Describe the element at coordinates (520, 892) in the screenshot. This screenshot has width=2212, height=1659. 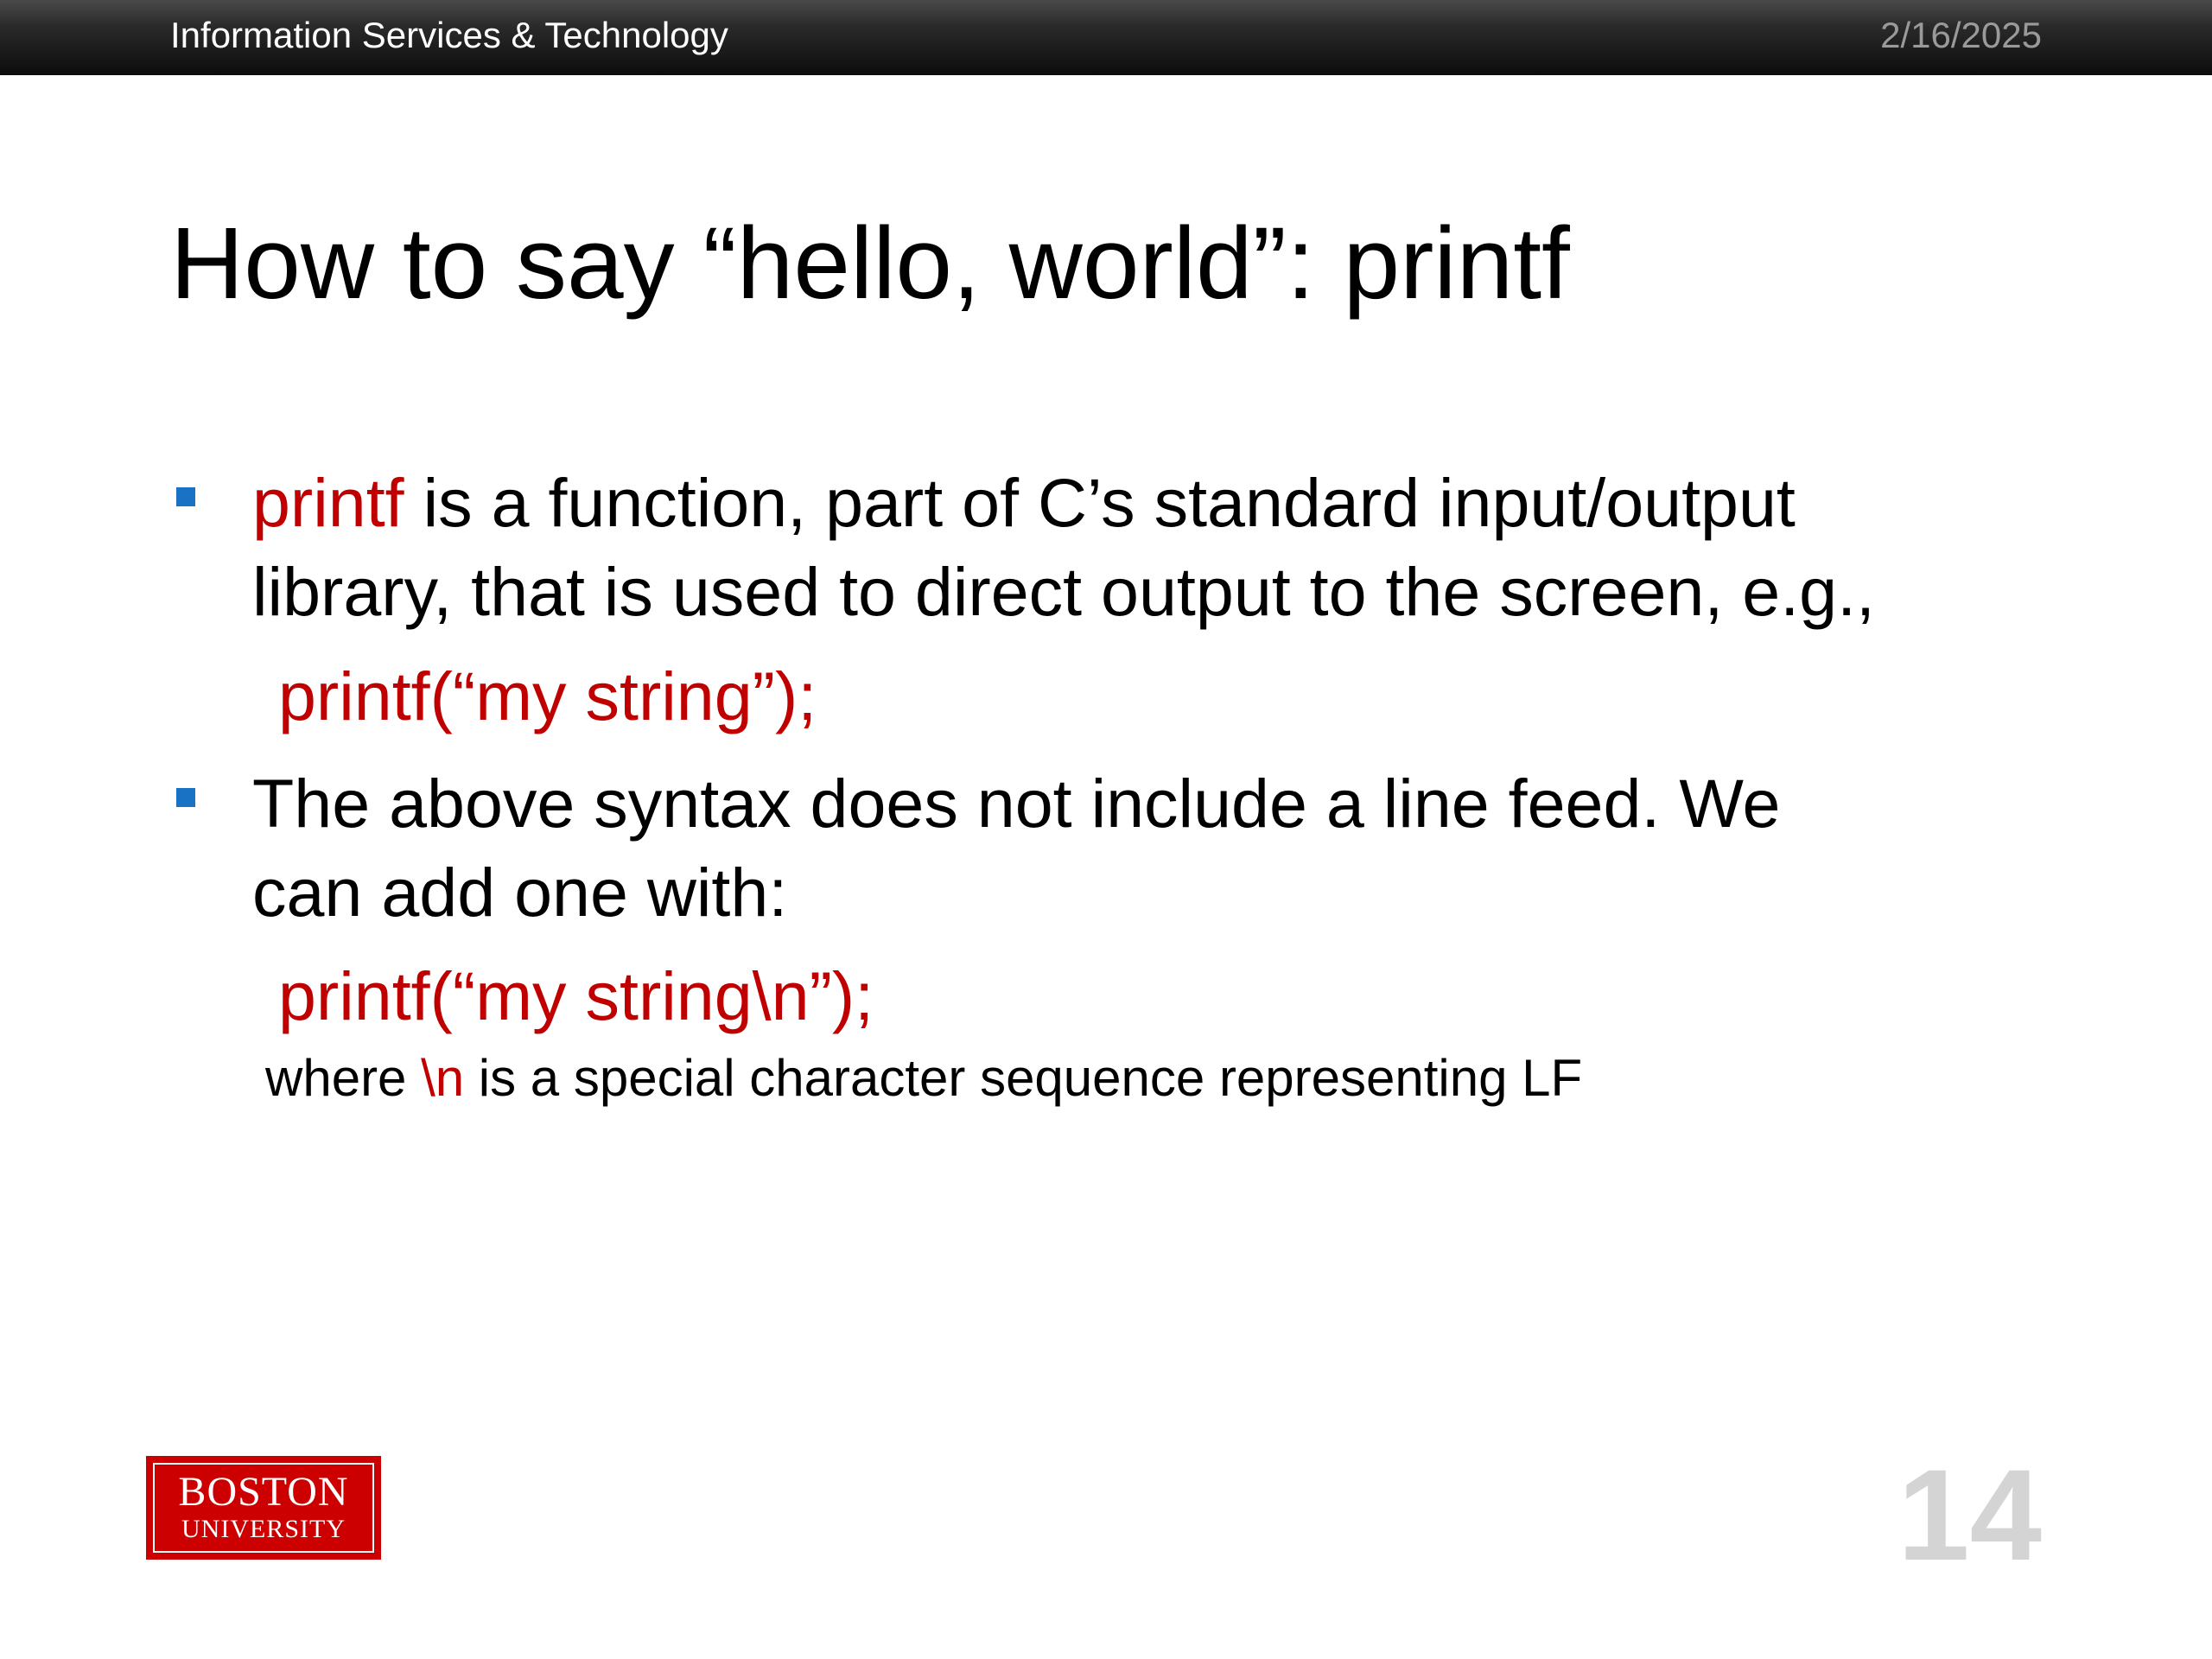
I see `bullet-2-line2: can add one with:` at that location.